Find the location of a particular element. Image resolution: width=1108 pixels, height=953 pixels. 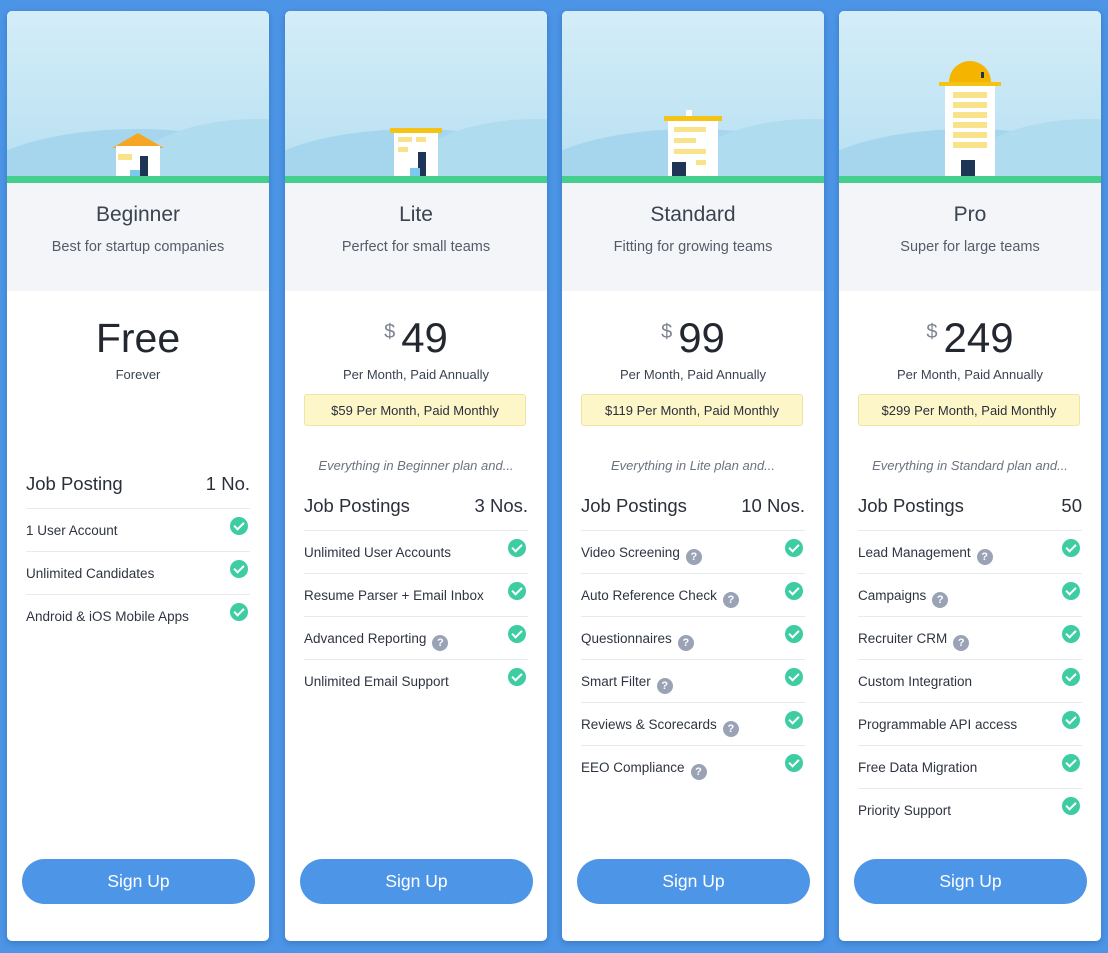

feature-item: EEO Compliance? is located at coordinates (693, 766).